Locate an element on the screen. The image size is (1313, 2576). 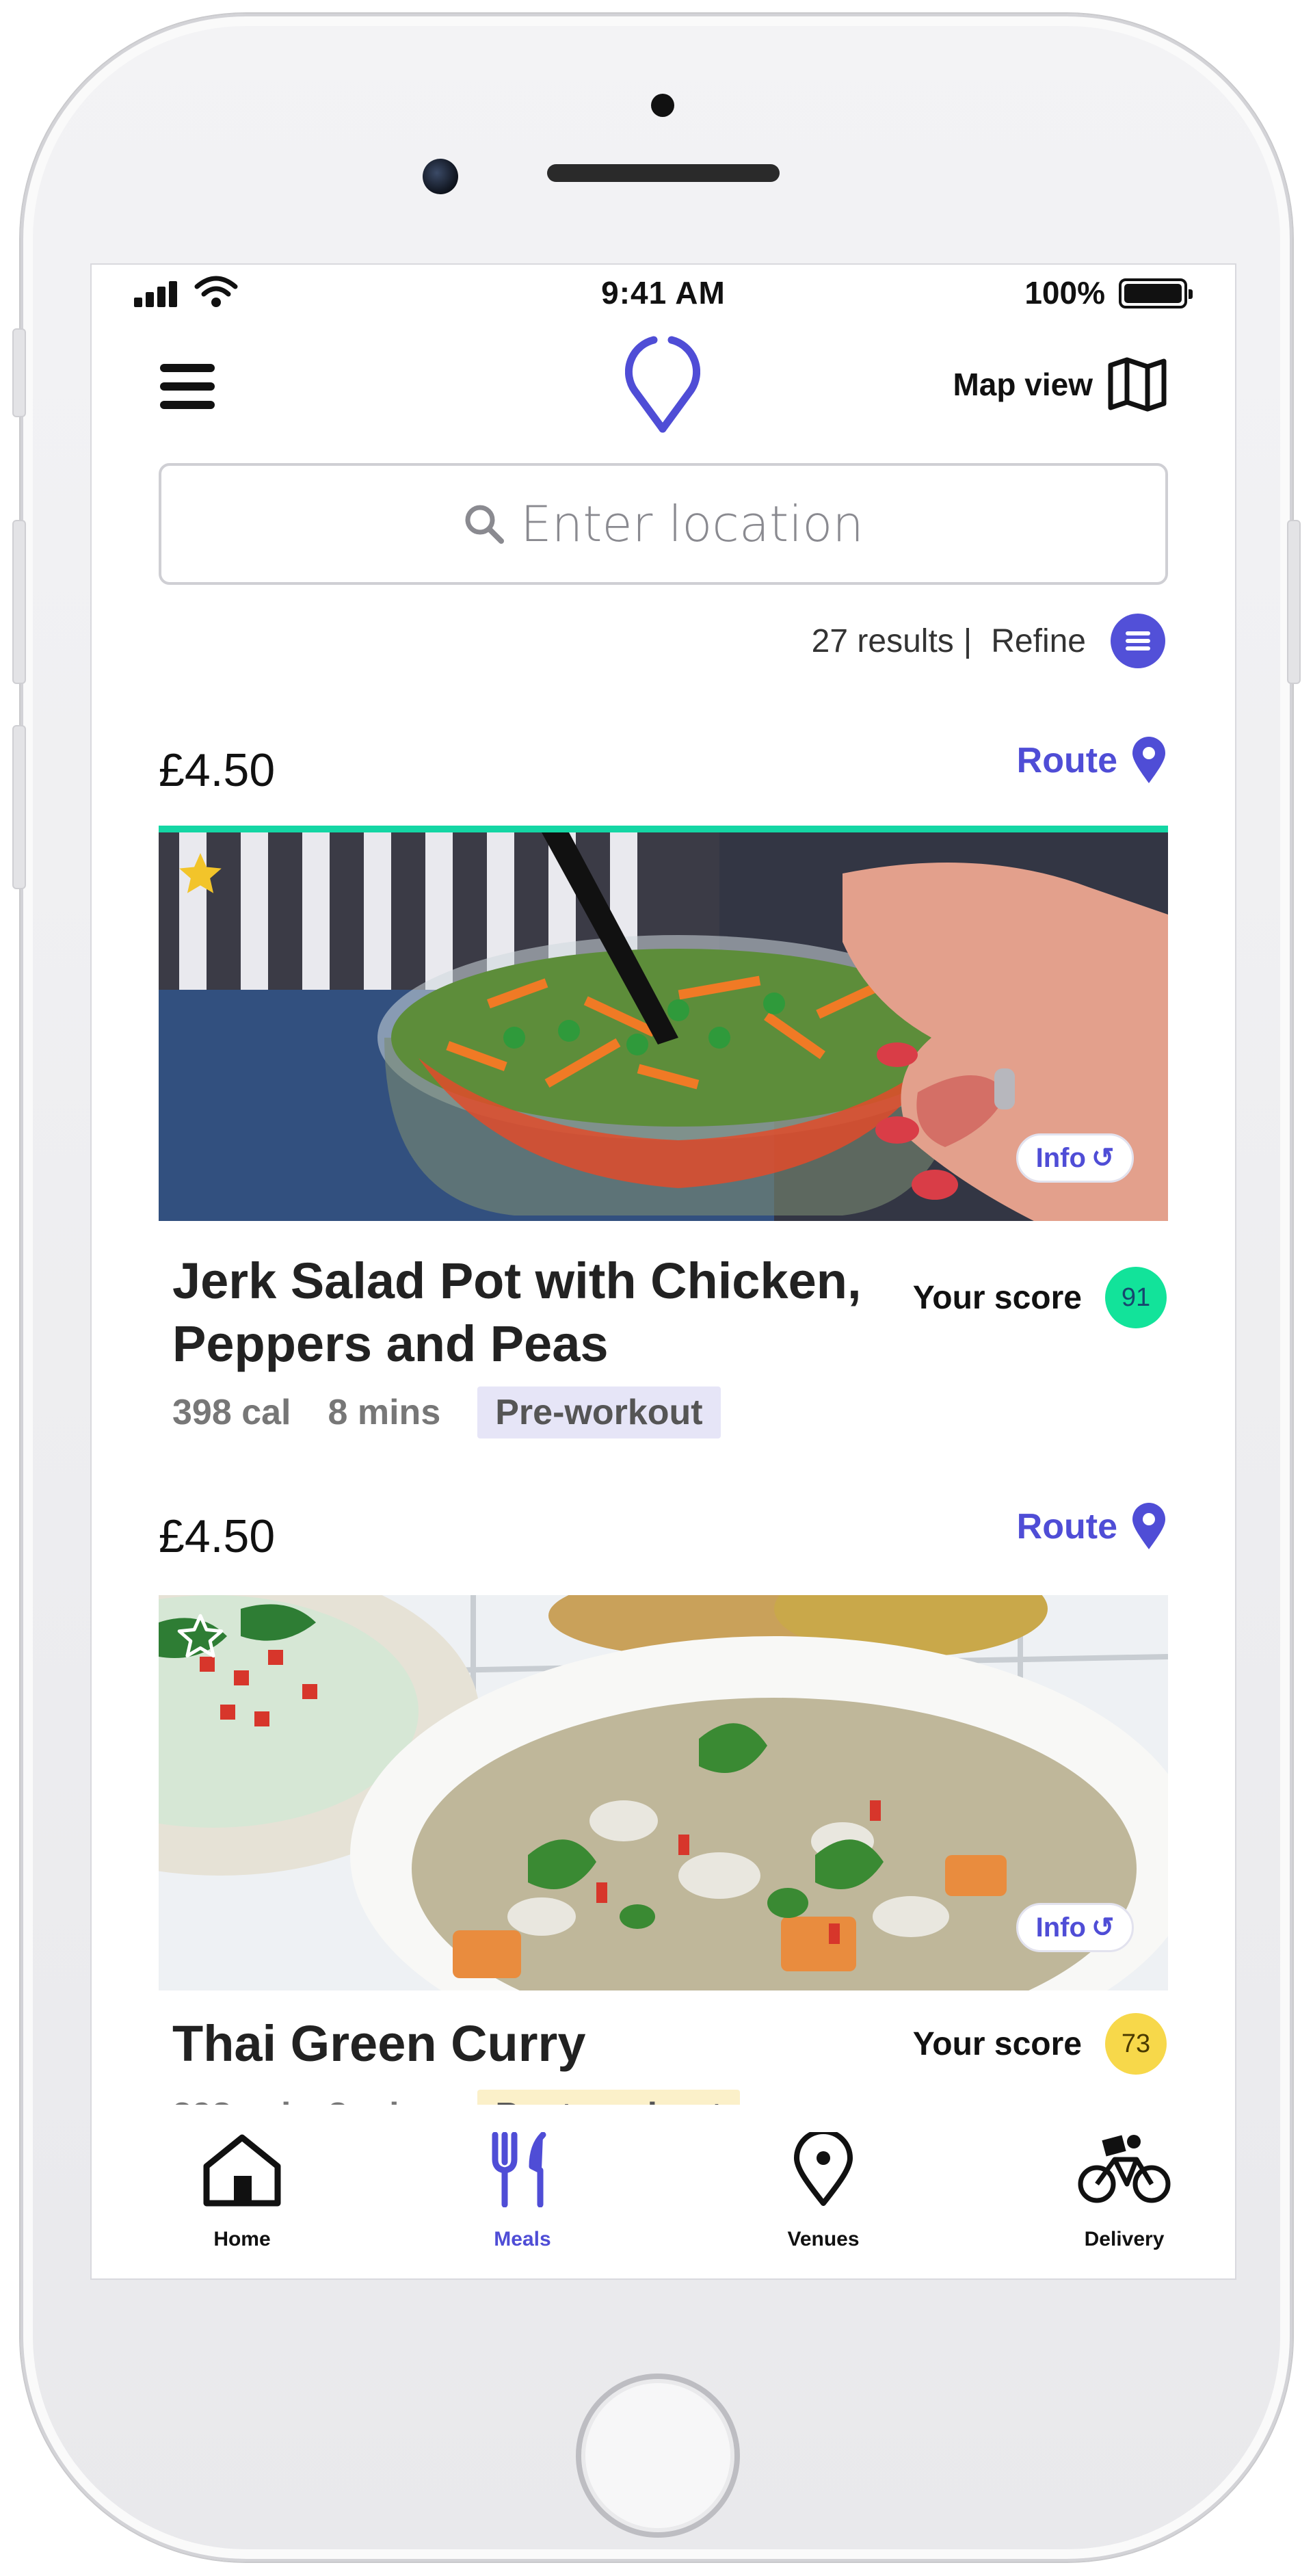
tab-meals: Meals is located at coordinates (522, 2190).